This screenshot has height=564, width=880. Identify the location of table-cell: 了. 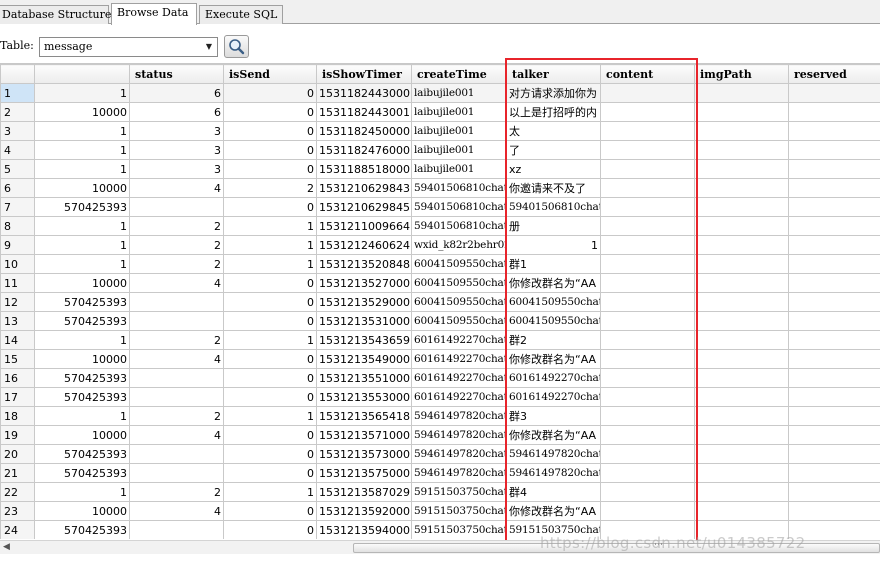
(553, 150).